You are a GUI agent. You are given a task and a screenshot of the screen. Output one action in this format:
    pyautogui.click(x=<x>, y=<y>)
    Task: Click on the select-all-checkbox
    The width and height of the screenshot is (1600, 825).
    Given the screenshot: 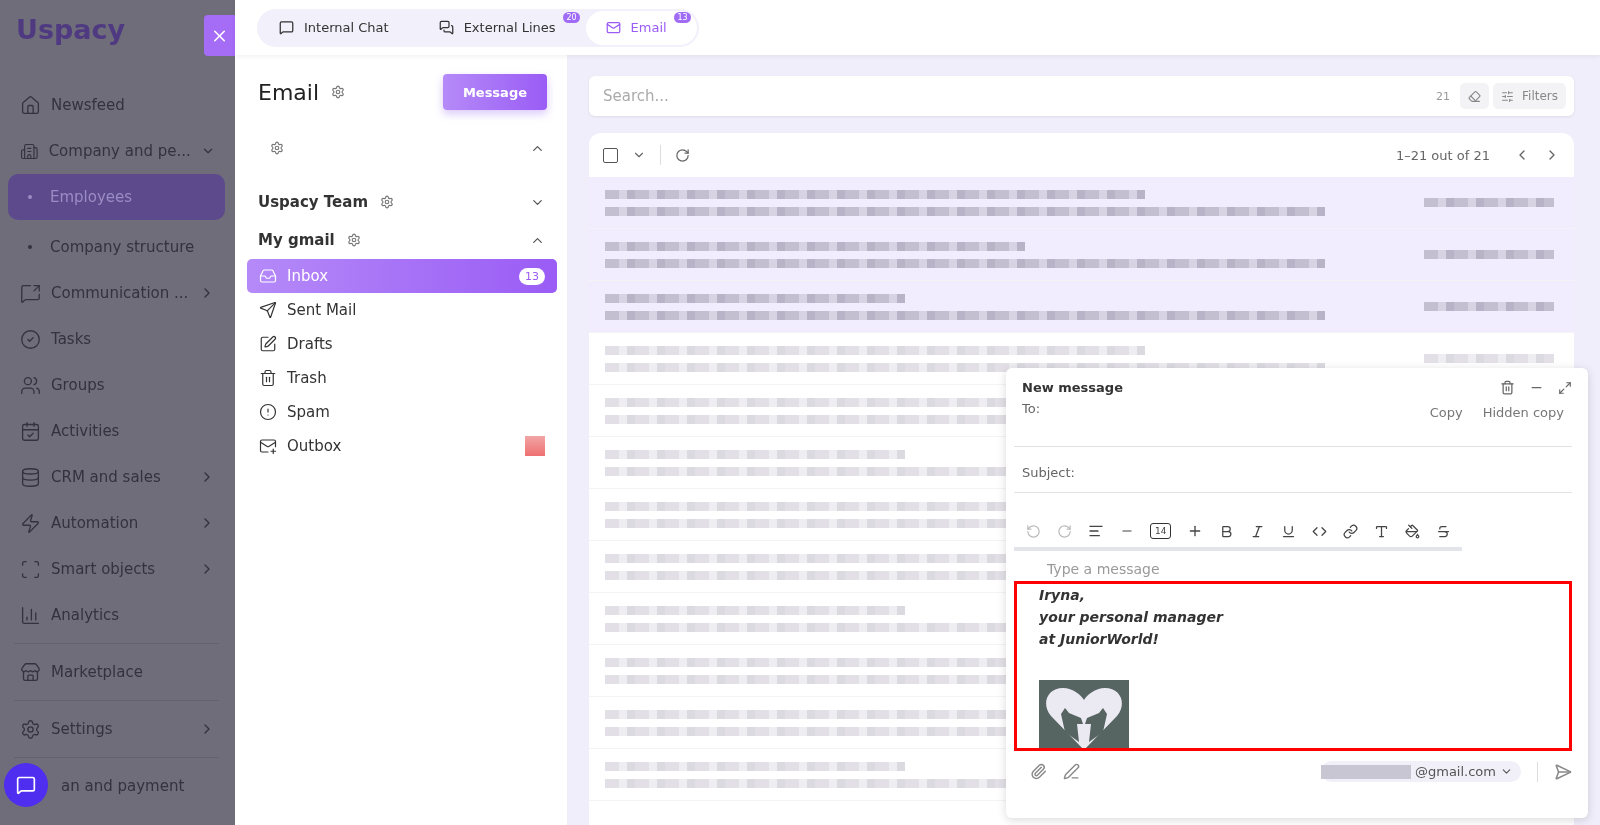 What is the action you would take?
    pyautogui.click(x=610, y=155)
    